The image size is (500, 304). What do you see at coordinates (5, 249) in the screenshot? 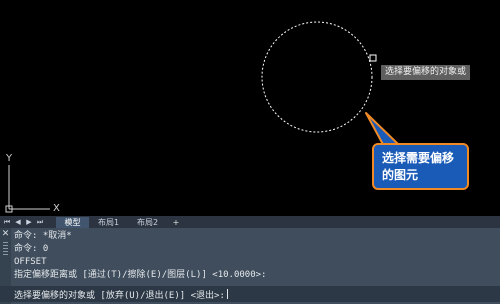
I see `grip-icon` at bounding box center [5, 249].